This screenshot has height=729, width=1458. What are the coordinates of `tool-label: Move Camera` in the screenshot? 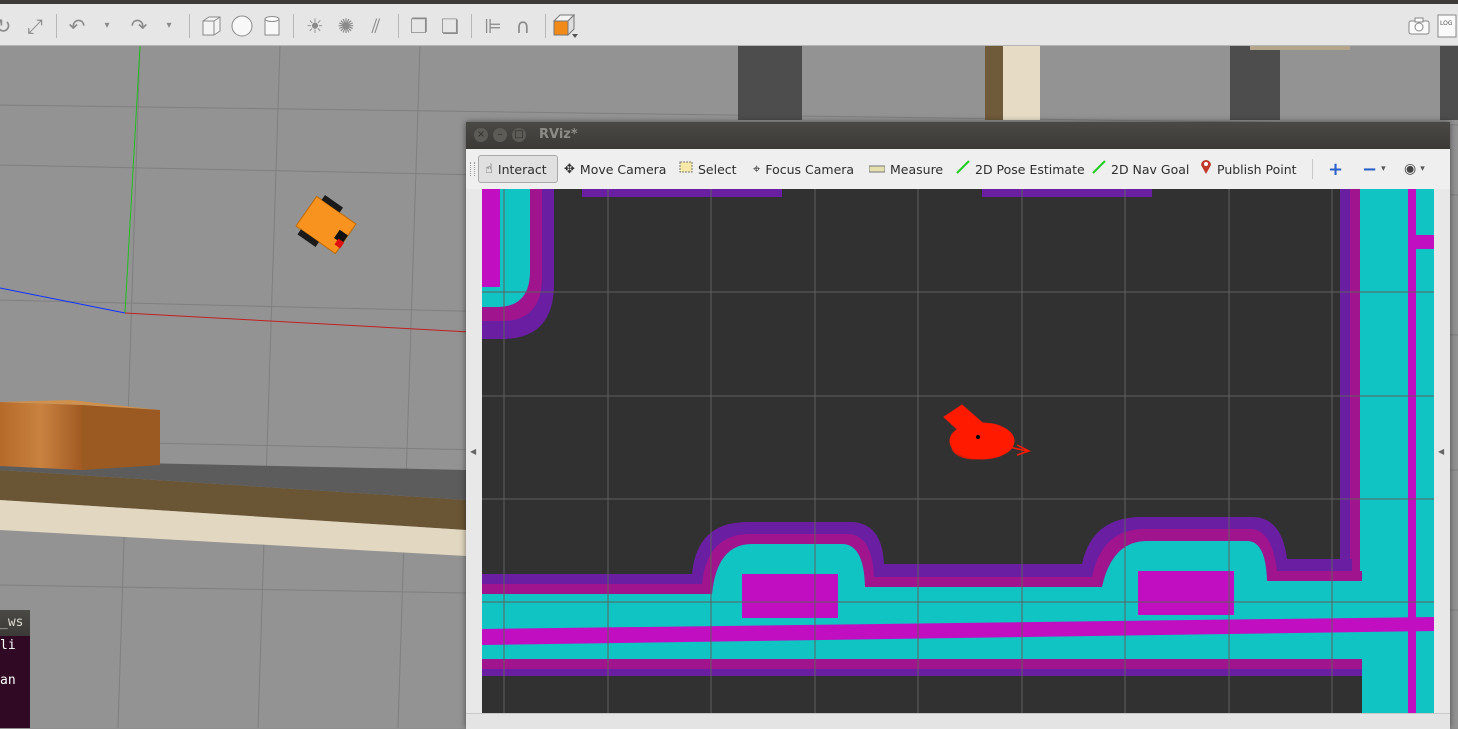 It's located at (623, 169).